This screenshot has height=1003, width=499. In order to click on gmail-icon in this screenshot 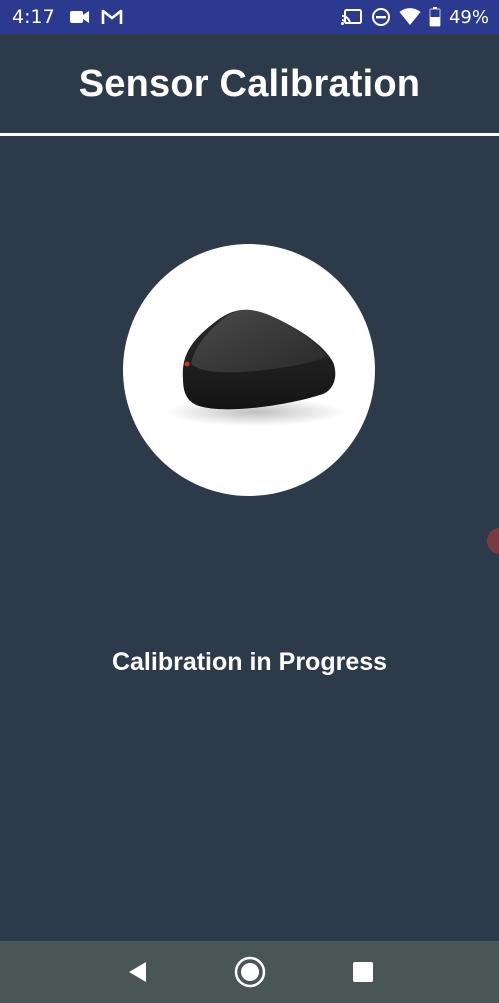, I will do `click(112, 17)`.